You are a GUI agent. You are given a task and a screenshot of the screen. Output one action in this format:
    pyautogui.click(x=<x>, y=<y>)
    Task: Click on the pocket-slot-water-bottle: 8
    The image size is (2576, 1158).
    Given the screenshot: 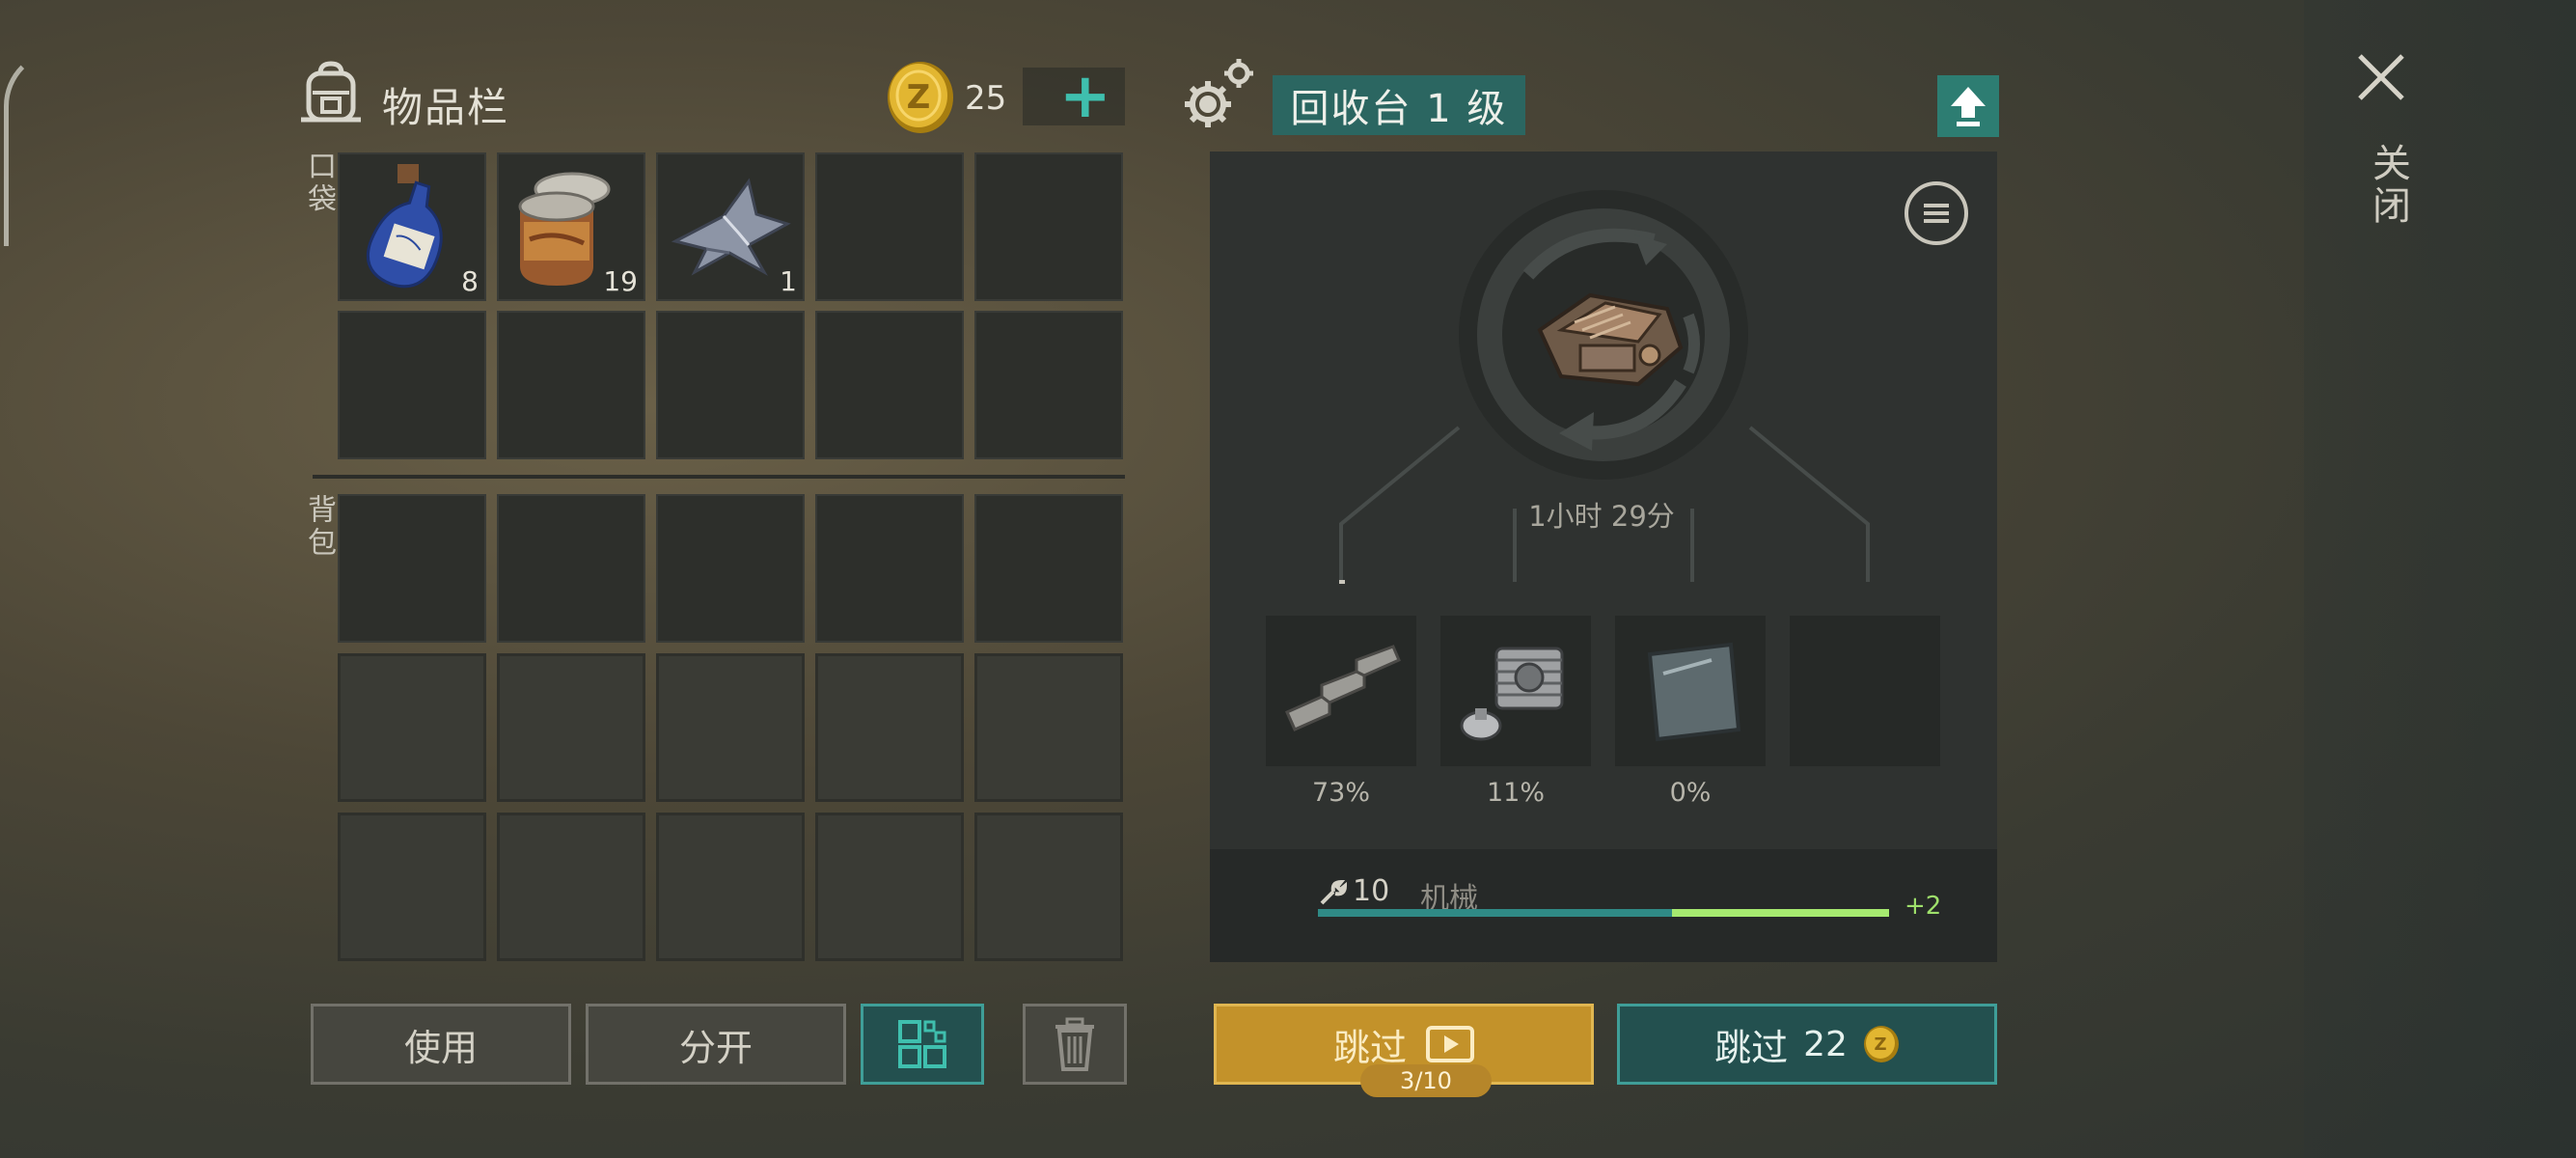 What is the action you would take?
    pyautogui.click(x=412, y=226)
    